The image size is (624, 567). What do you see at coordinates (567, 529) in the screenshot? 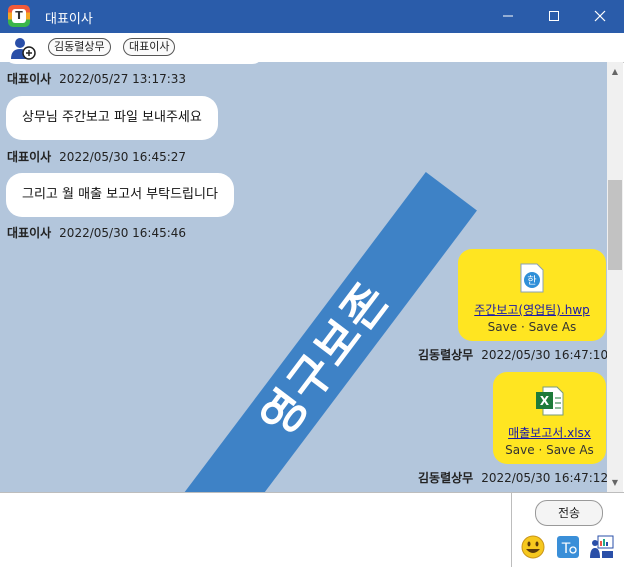
I see `composer-tools: 전송 T` at bounding box center [567, 529].